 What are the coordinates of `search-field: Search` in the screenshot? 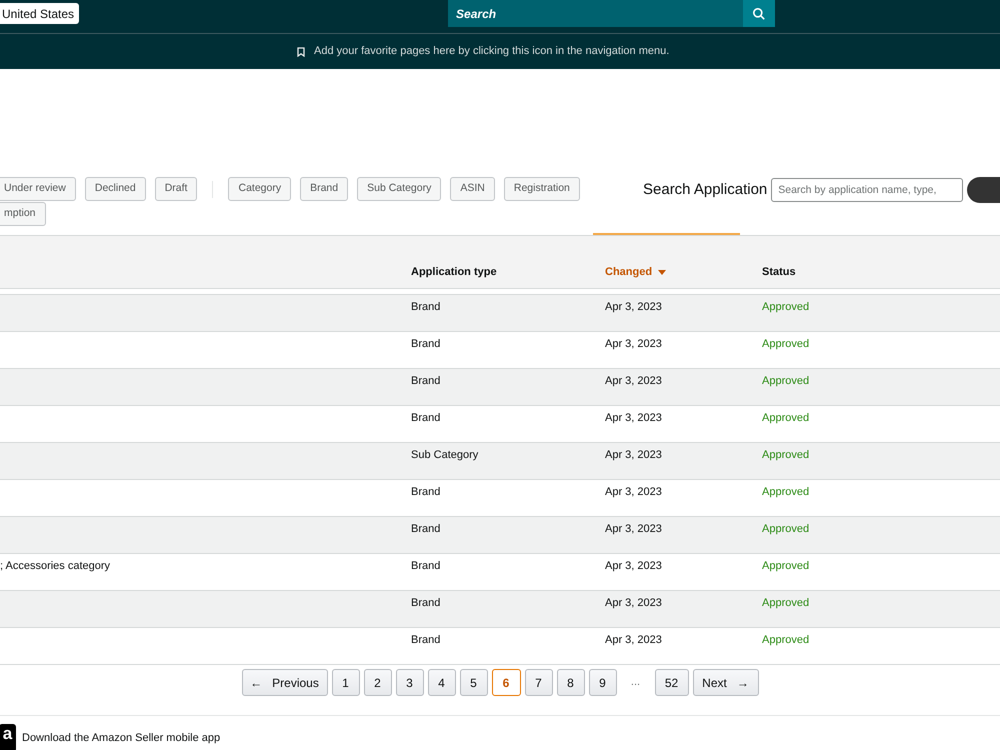 It's located at (596, 13).